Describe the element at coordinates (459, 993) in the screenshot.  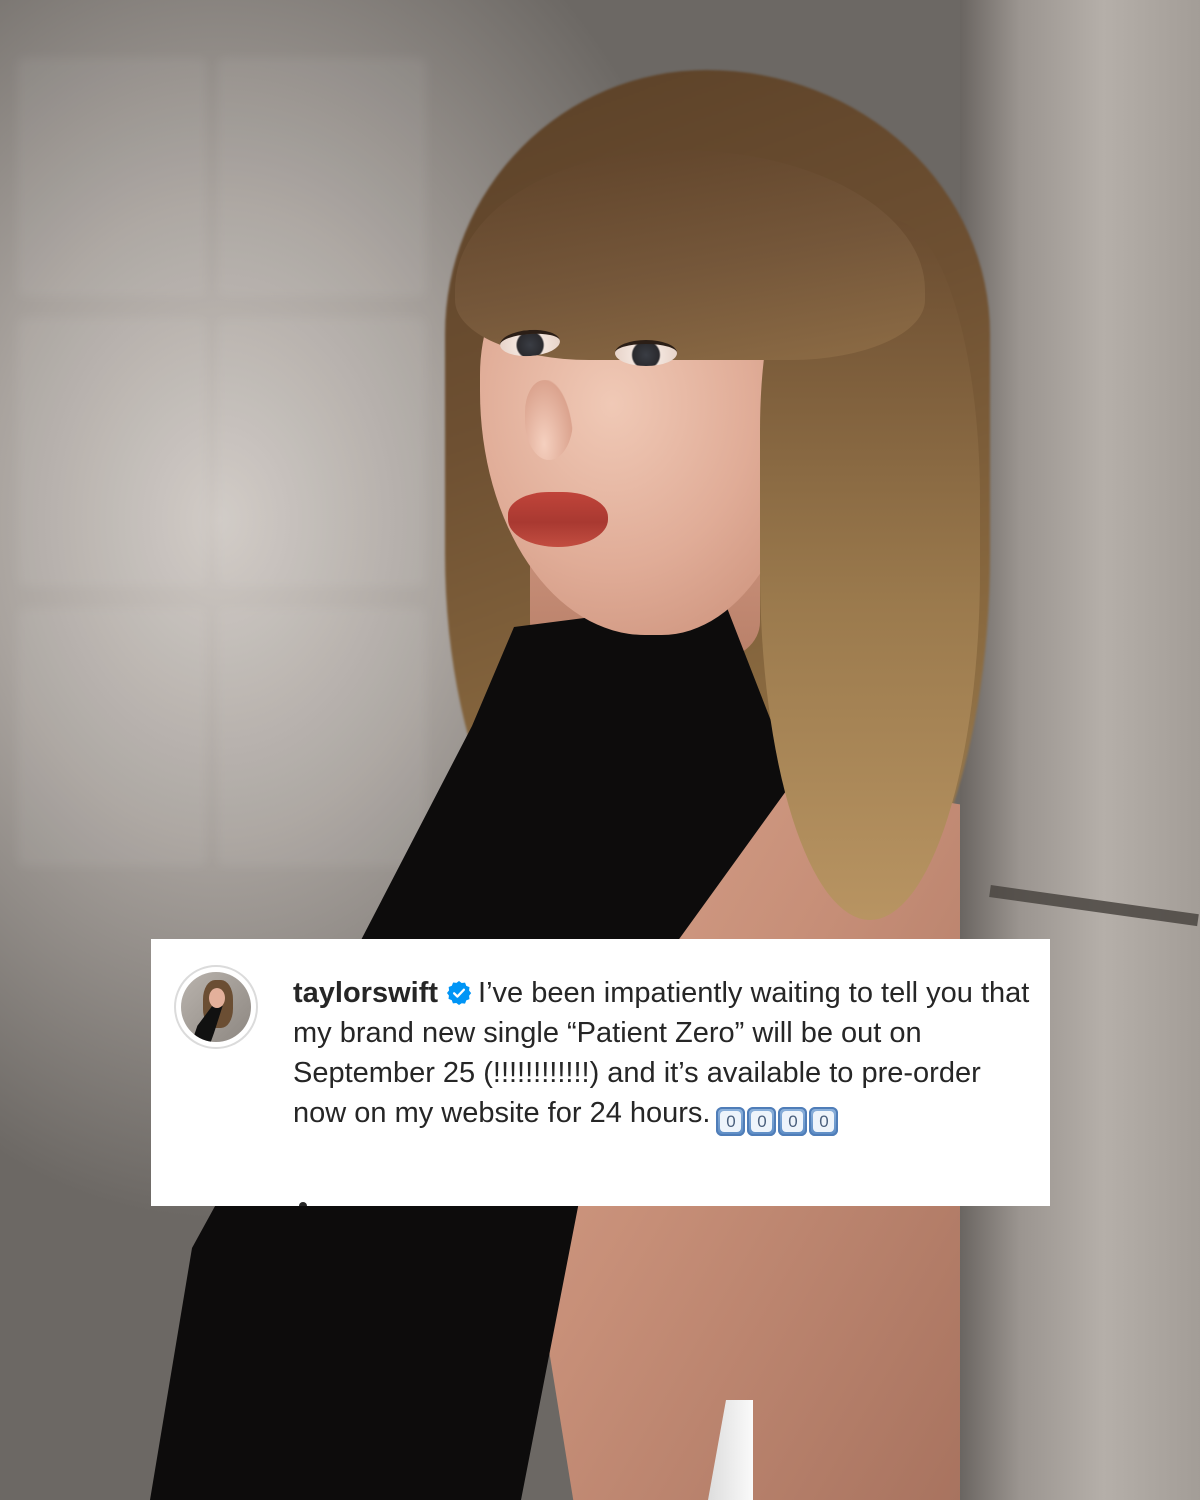
I see `verified-badge-icon` at that location.